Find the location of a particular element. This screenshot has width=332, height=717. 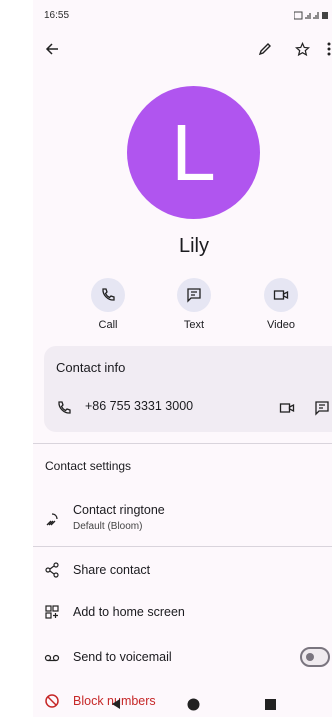

arrow-back-icon is located at coordinates (51, 49).